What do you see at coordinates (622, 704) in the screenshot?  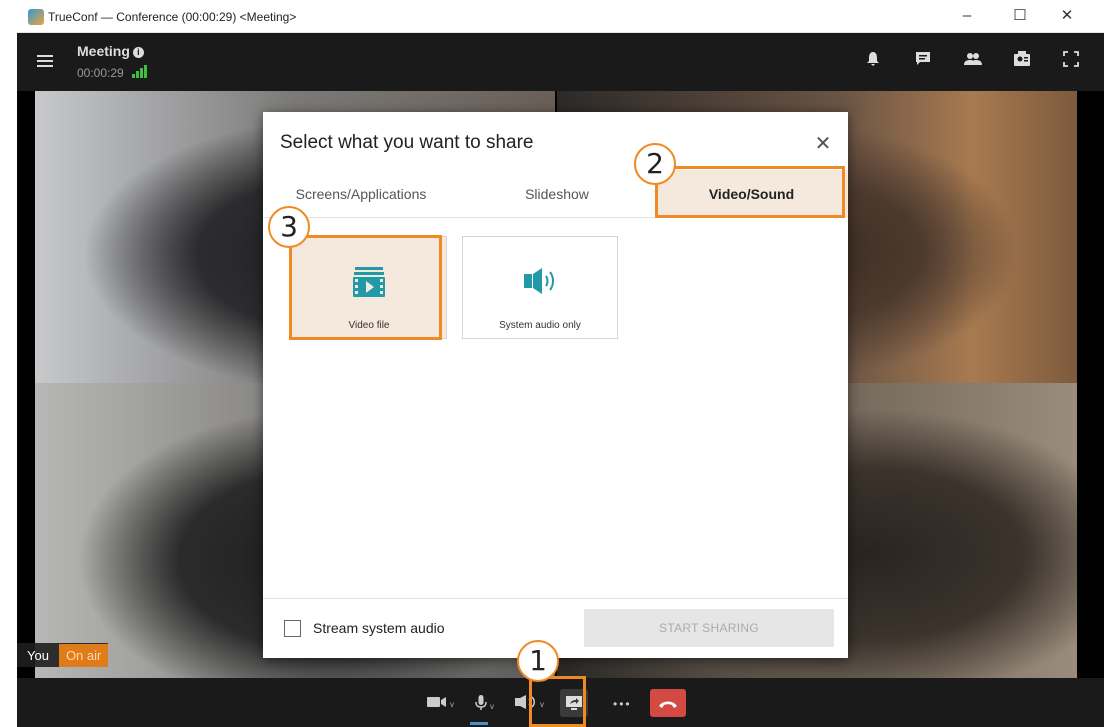 I see `more-options-button: •••` at bounding box center [622, 704].